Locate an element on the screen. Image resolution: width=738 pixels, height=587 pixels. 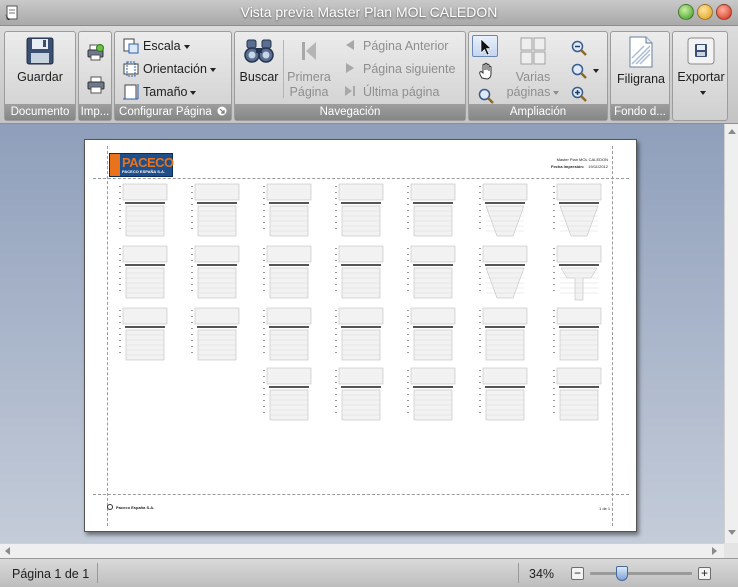
printer-icon is located at coordinates (96, 85).